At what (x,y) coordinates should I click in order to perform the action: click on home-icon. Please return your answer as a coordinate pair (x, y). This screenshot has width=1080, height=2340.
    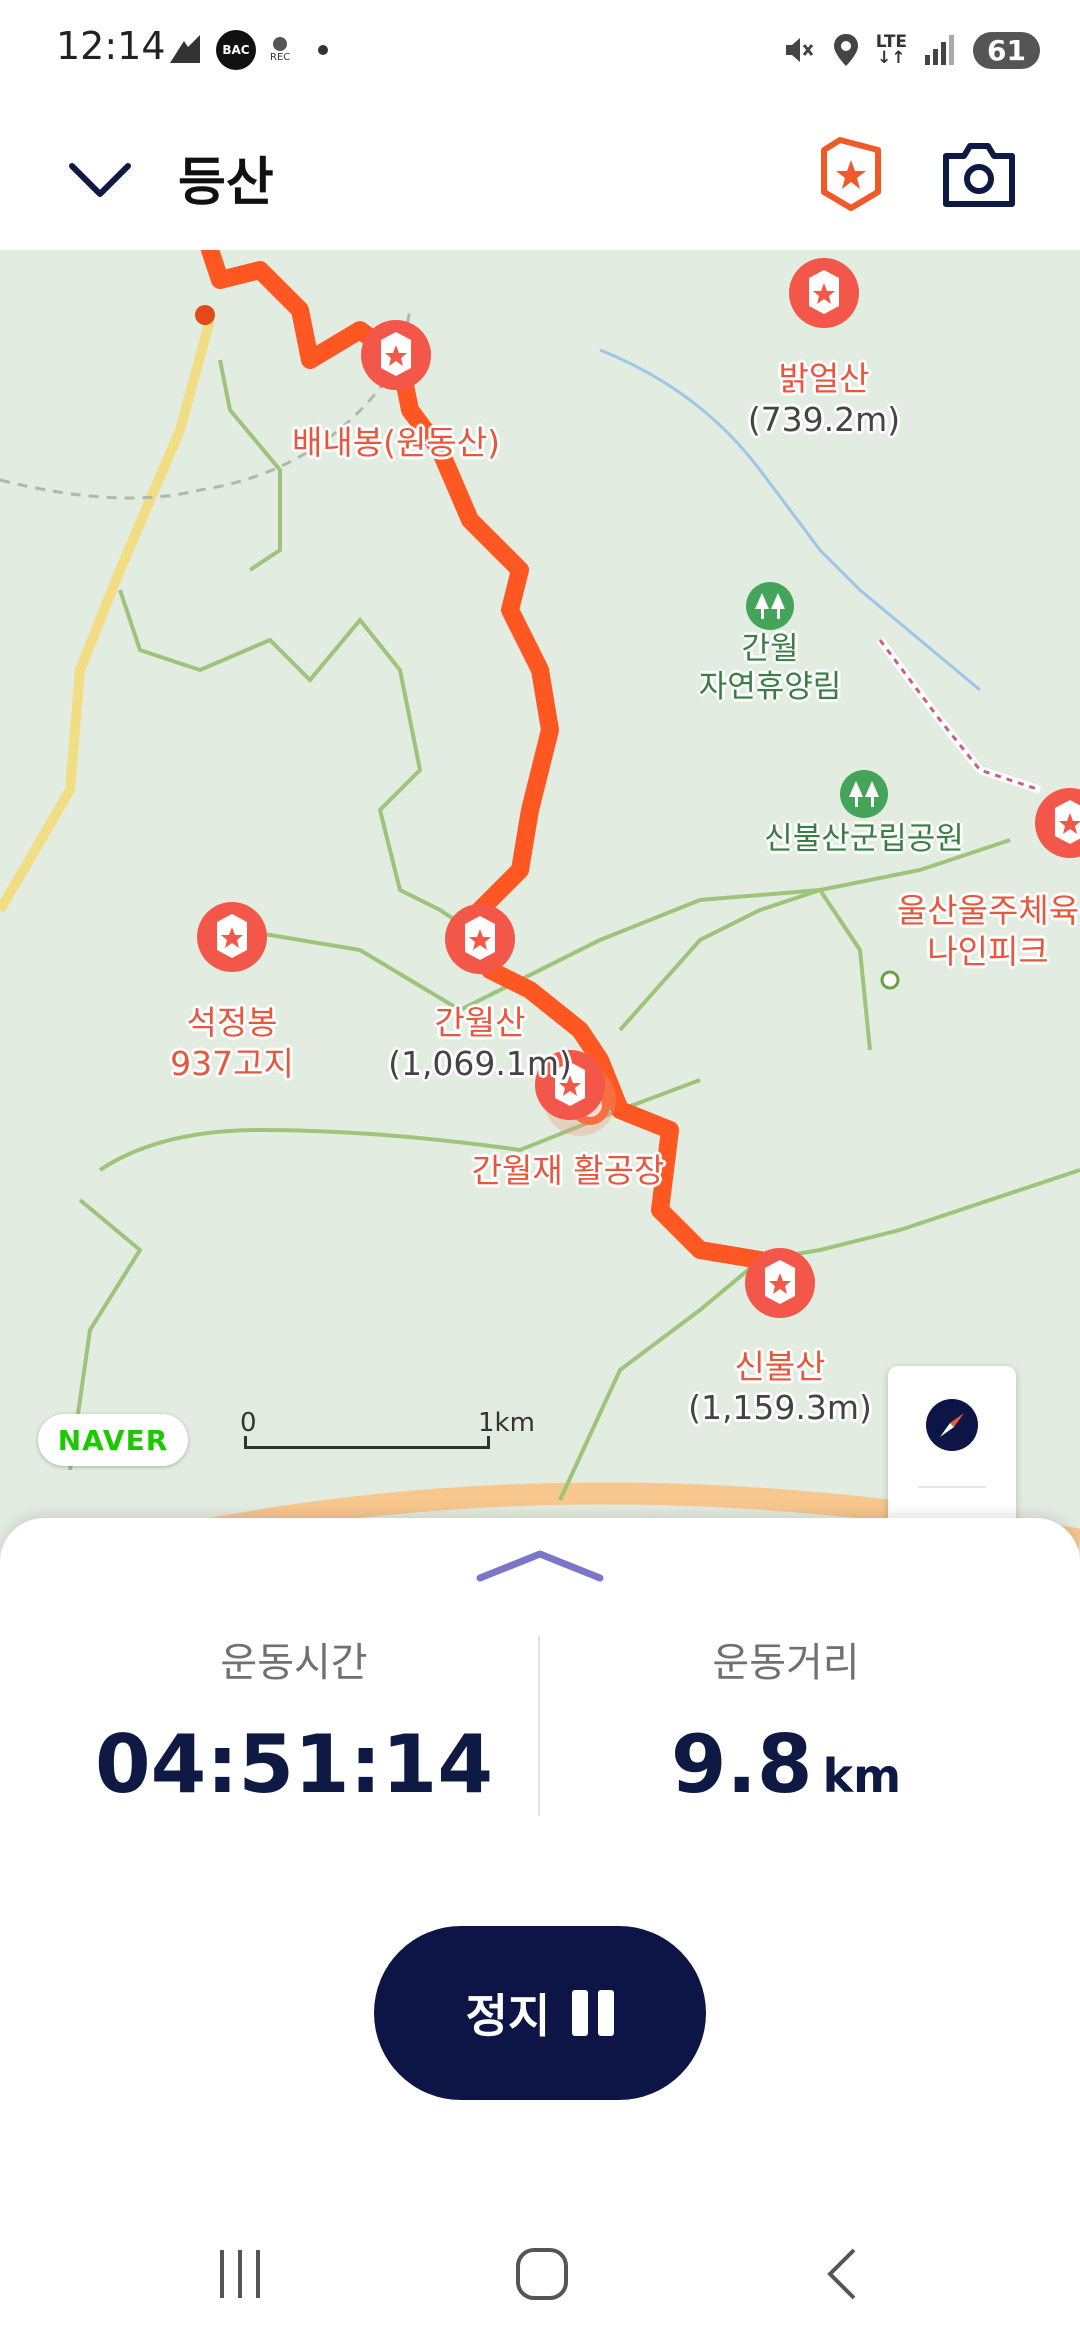
    Looking at the image, I should click on (542, 2274).